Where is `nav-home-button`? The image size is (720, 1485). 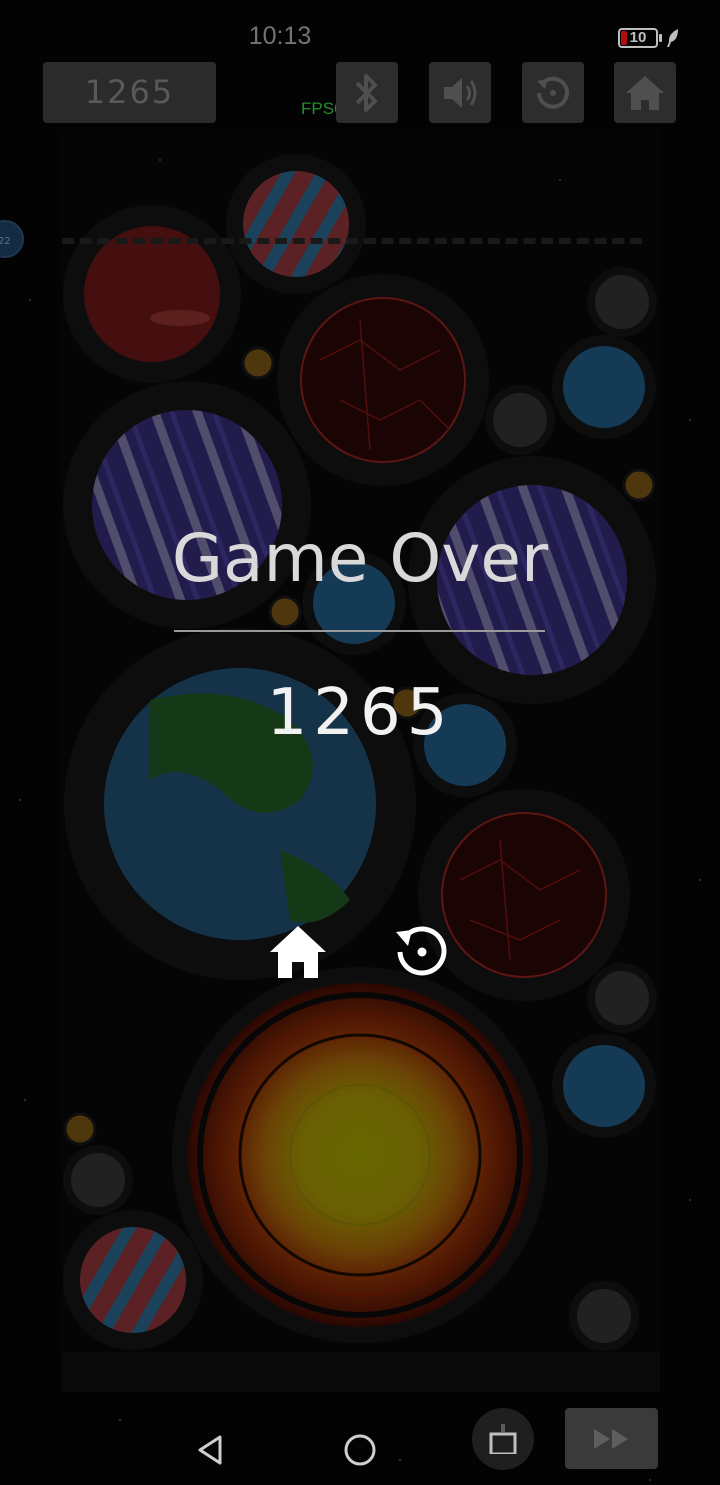 nav-home-button is located at coordinates (360, 1450).